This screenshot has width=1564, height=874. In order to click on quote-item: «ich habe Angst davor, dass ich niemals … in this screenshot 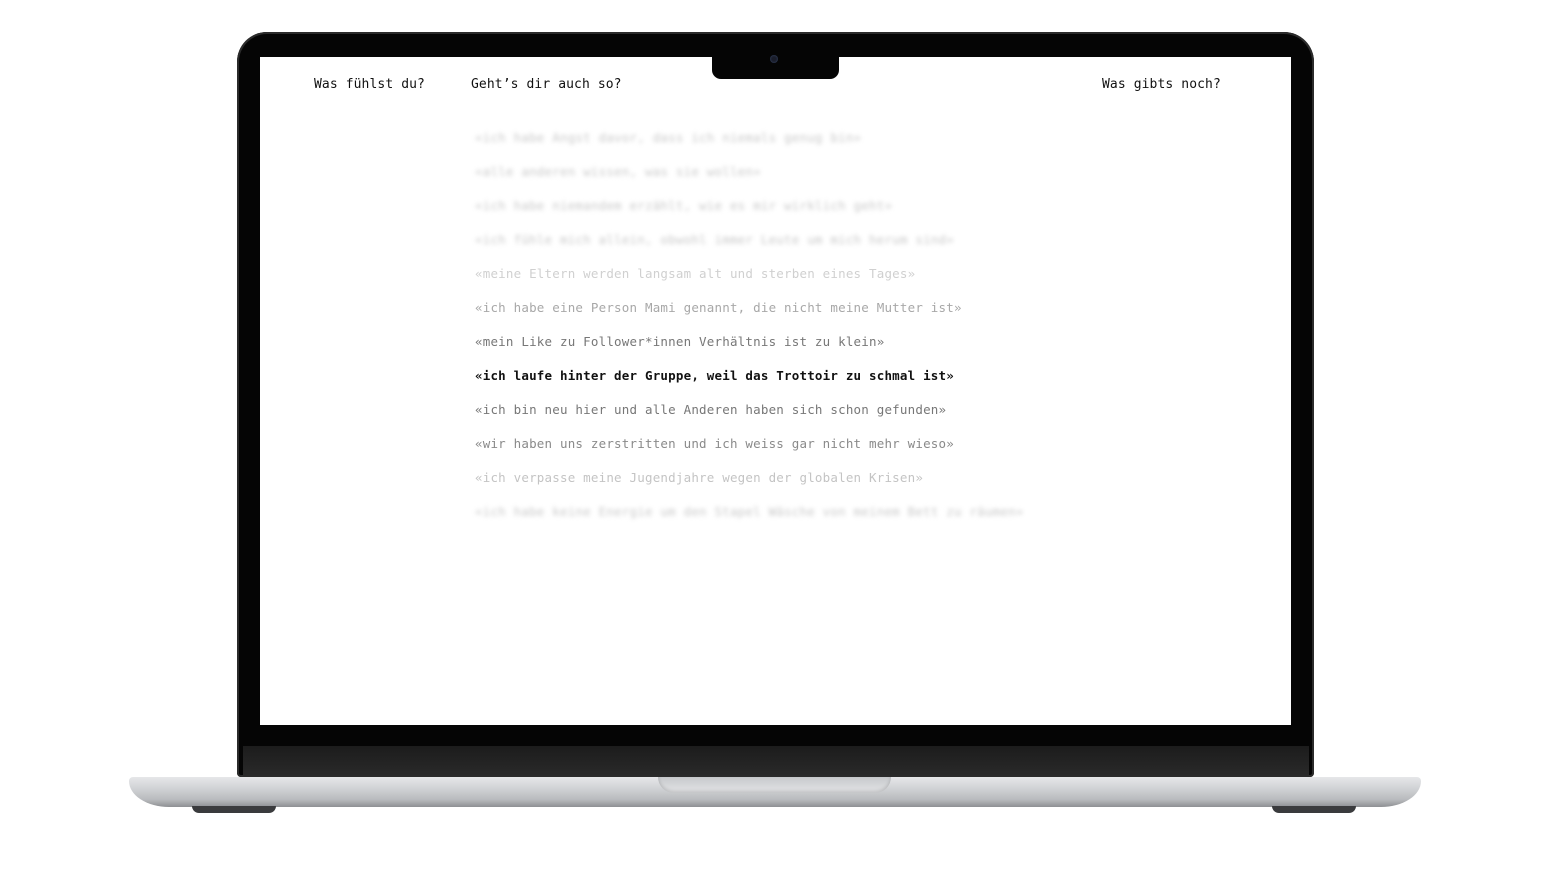, I will do `click(835, 138)`.